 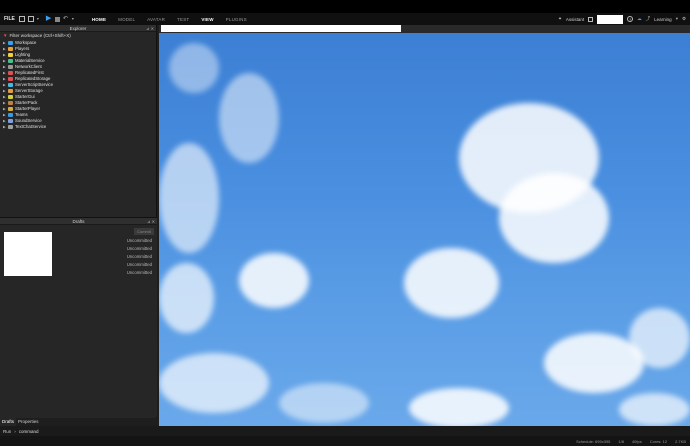 I want to click on tab-avatar: AVATAR, so click(x=156, y=19).